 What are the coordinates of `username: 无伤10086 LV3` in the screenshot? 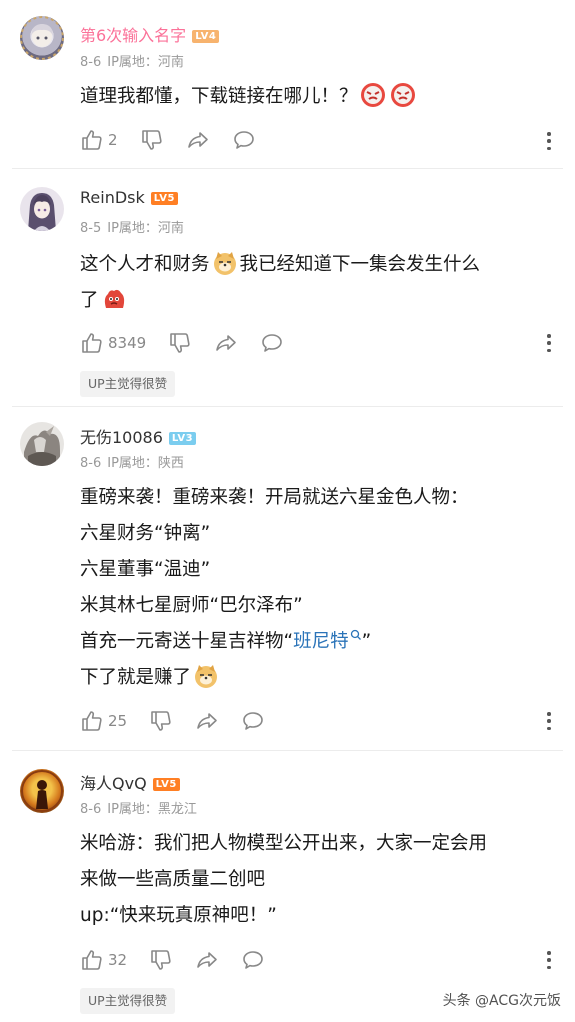 It's located at (138, 436).